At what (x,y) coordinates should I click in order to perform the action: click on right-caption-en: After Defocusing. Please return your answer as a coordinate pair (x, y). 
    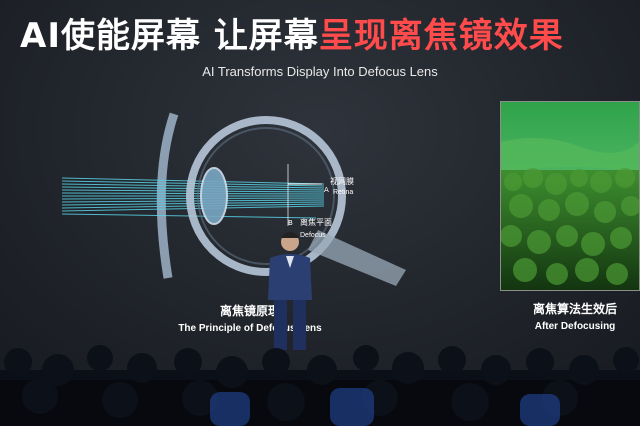
    Looking at the image, I should click on (575, 326).